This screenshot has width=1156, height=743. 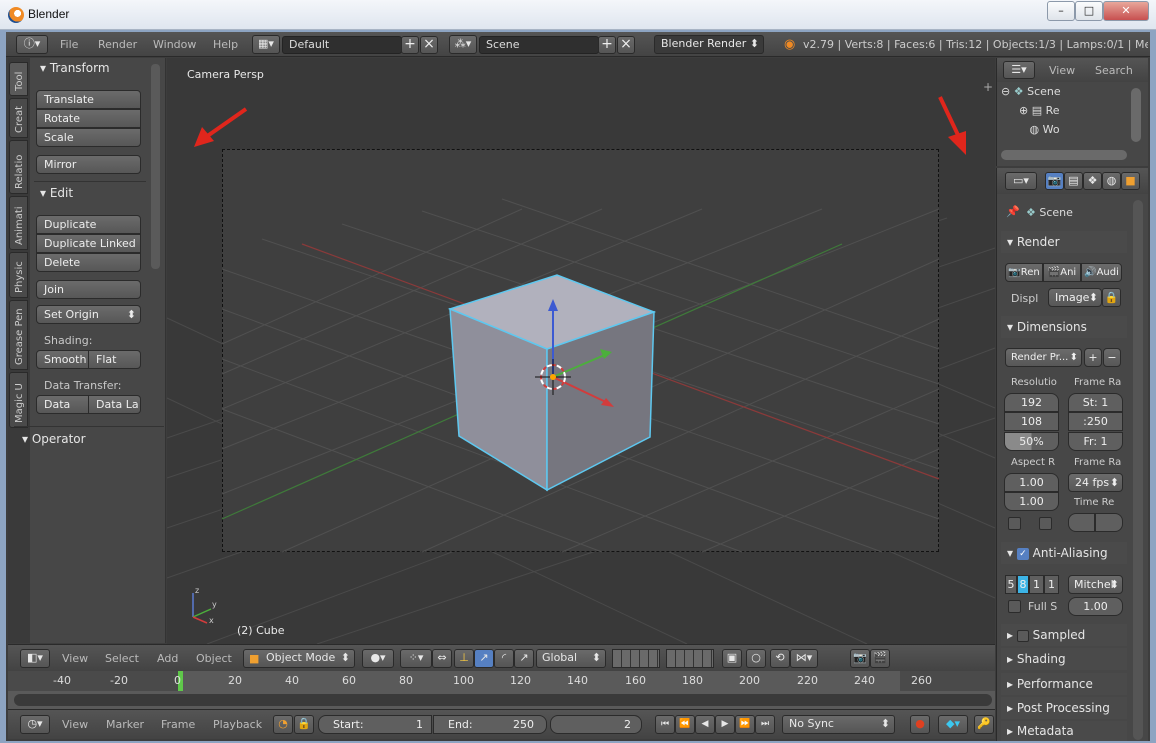 What do you see at coordinates (1095, 482) in the screenshot?
I see `frame-rate-select: 24 fps ⬍` at bounding box center [1095, 482].